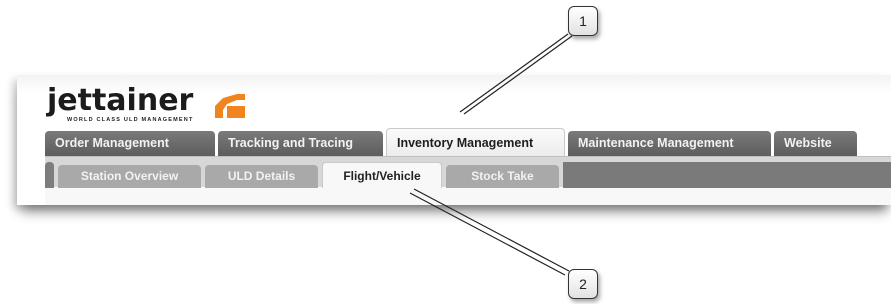 The height and width of the screenshot is (304, 891). Describe the element at coordinates (491, 154) in the screenshot. I see `callout-leader-lines` at that location.